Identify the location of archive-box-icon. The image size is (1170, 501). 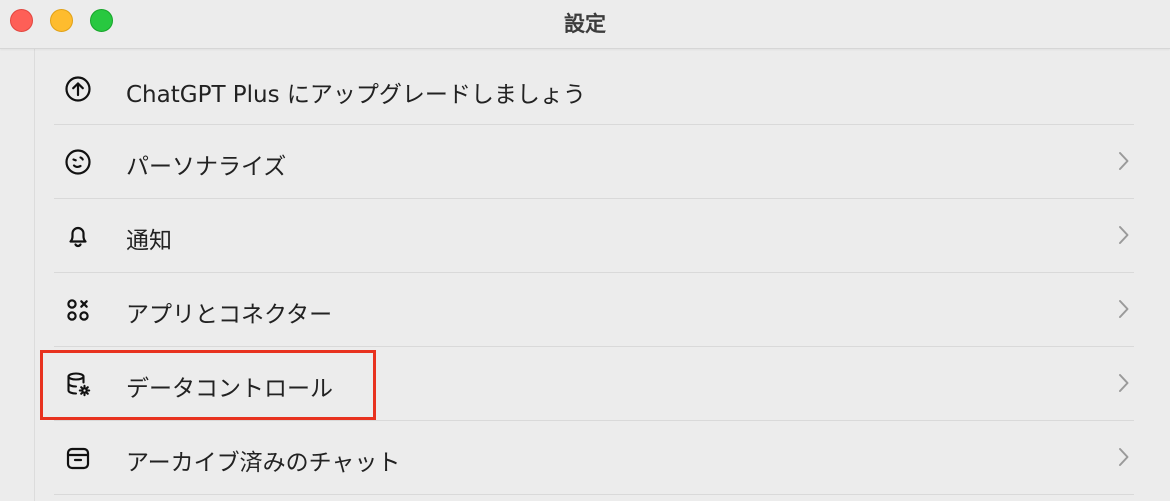
(78, 458).